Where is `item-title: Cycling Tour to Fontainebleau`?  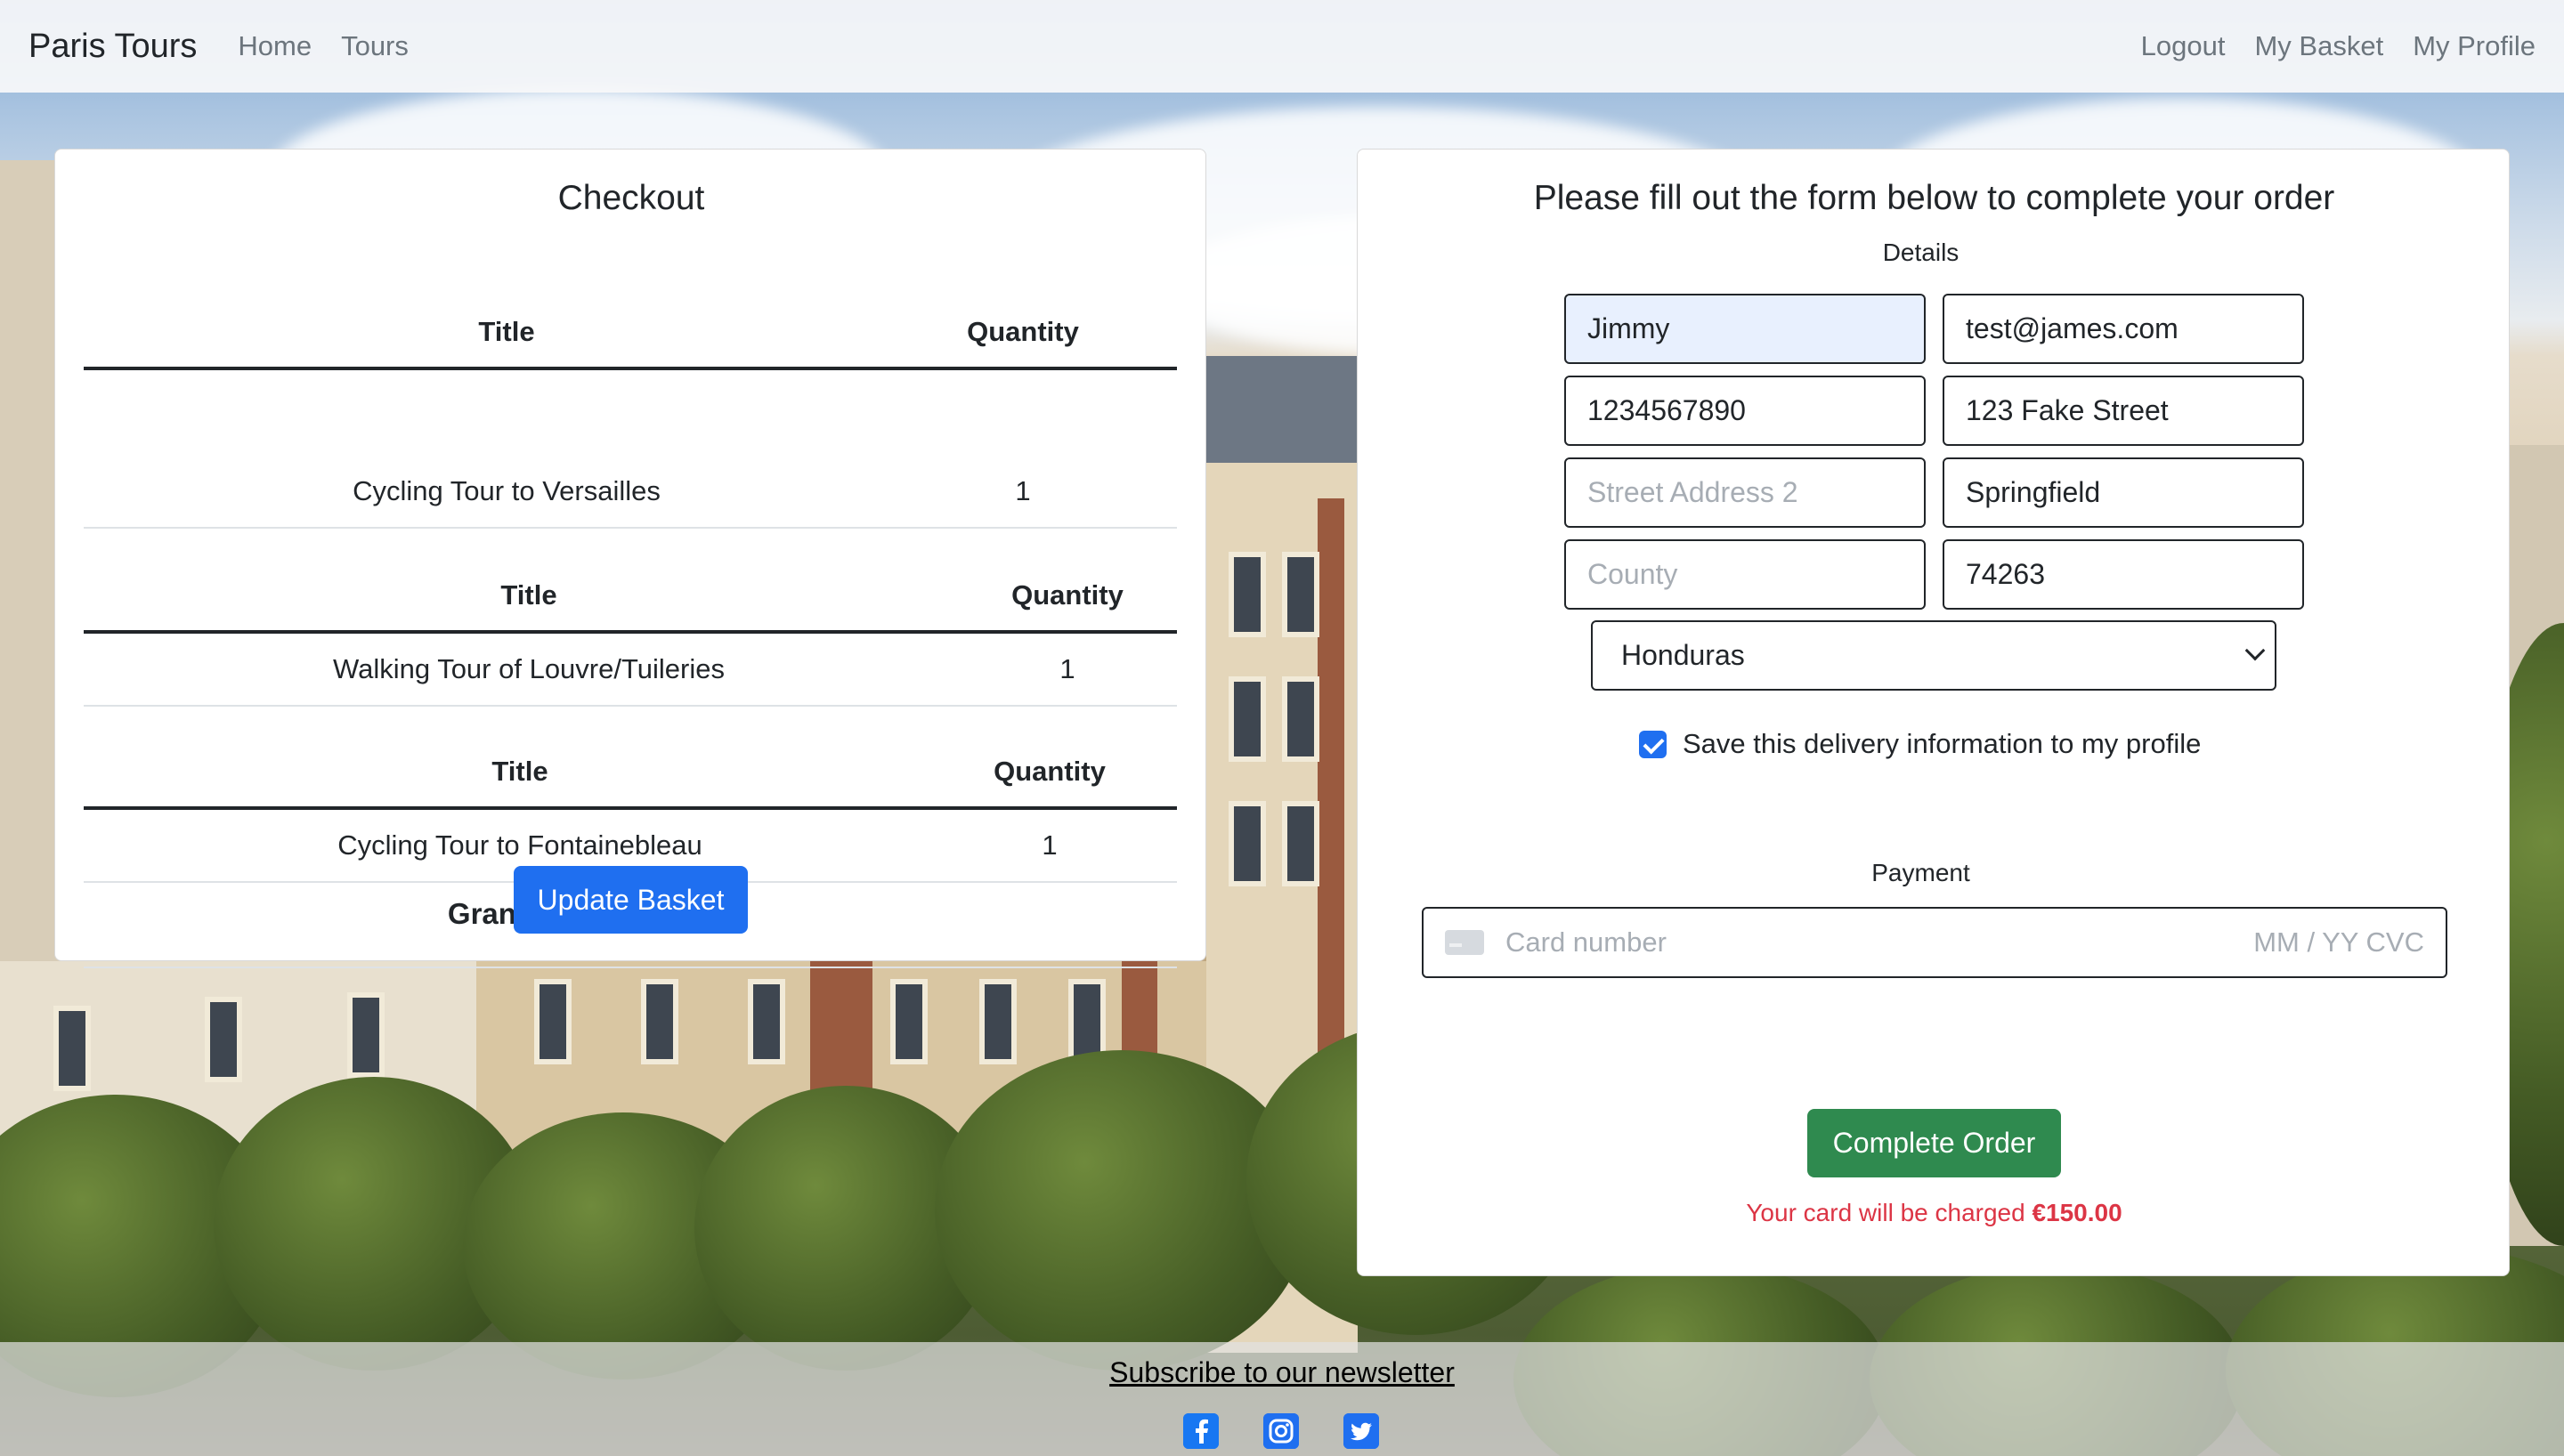 item-title: Cycling Tour to Fontainebleau is located at coordinates (519, 845).